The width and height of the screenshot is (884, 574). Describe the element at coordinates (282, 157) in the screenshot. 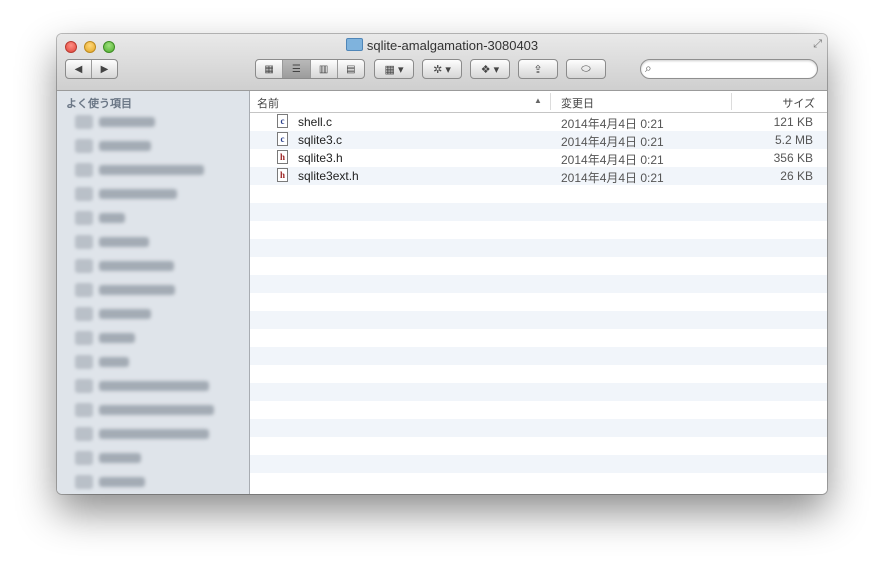

I see `header-file-icon: h` at that location.